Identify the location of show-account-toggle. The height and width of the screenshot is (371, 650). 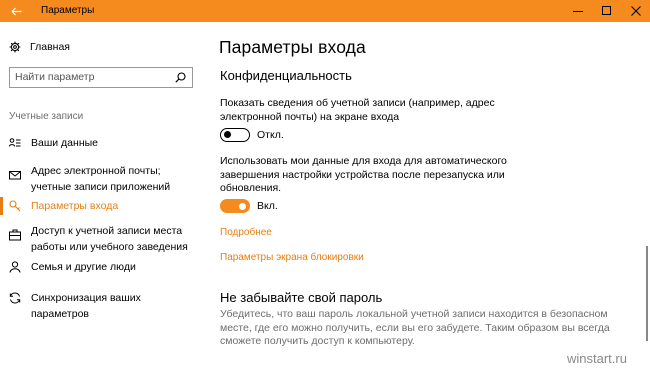
(235, 135).